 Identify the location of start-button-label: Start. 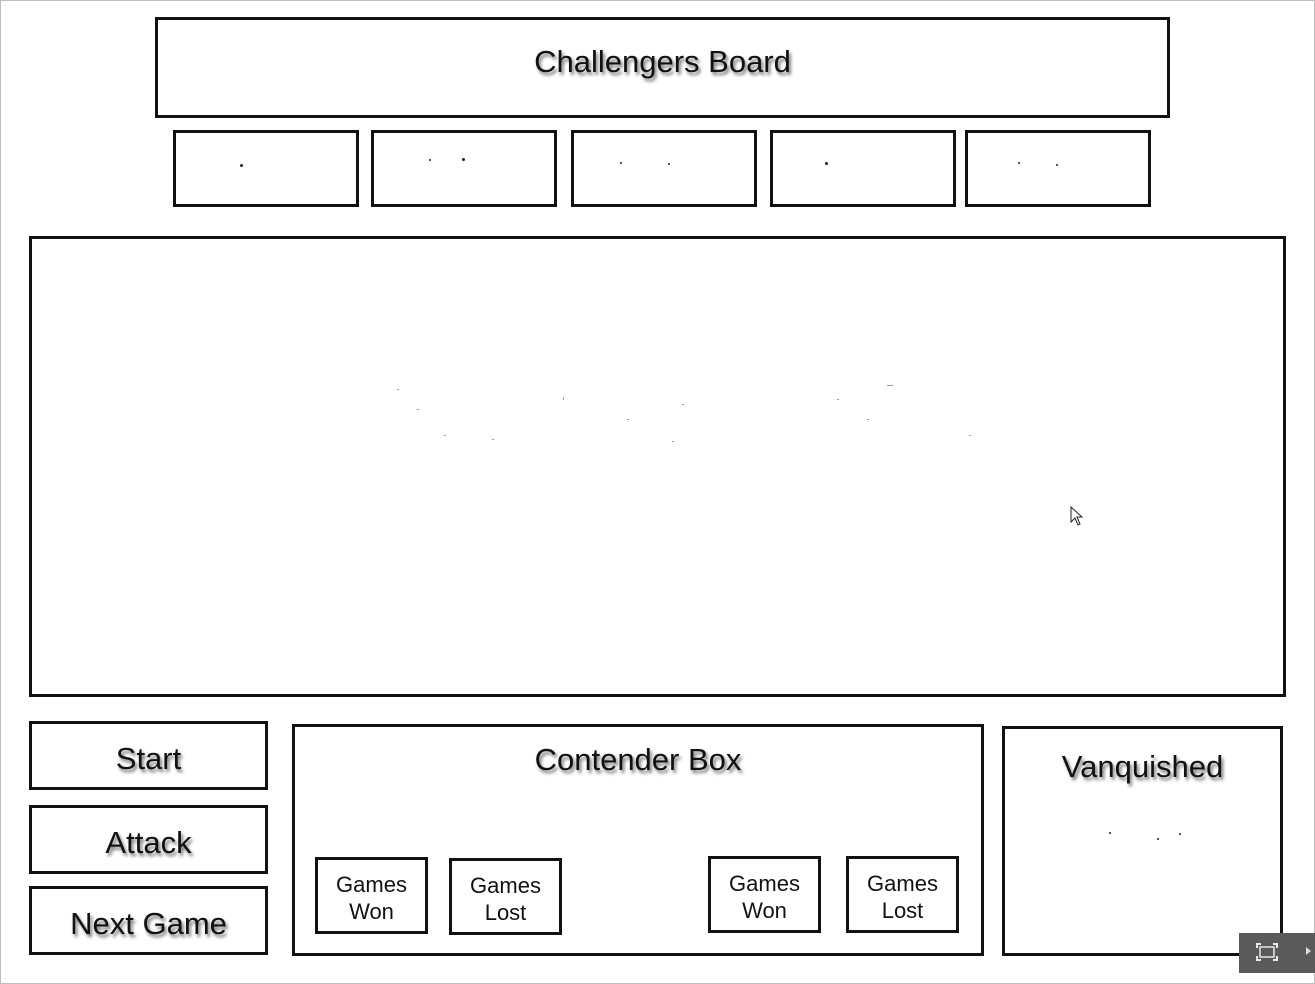
(148, 758).